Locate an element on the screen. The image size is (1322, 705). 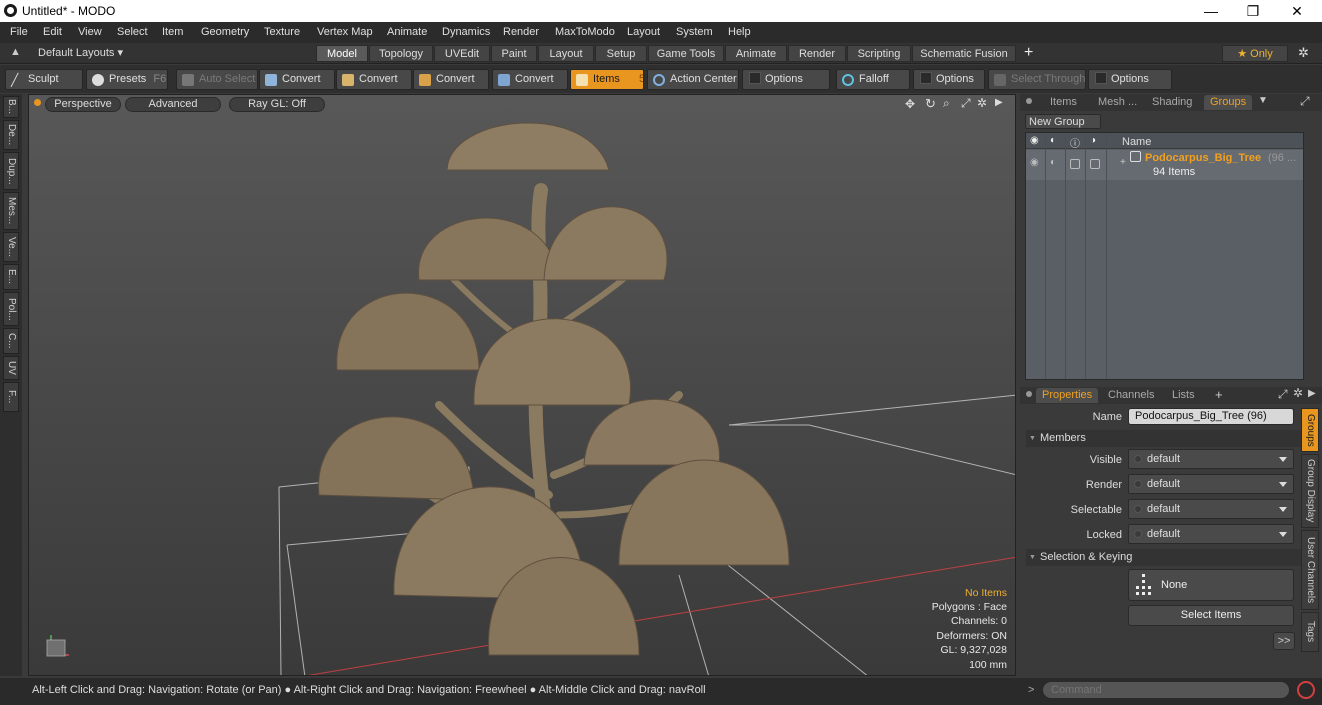
row-select-checkbox is located at coordinates (1095, 164).